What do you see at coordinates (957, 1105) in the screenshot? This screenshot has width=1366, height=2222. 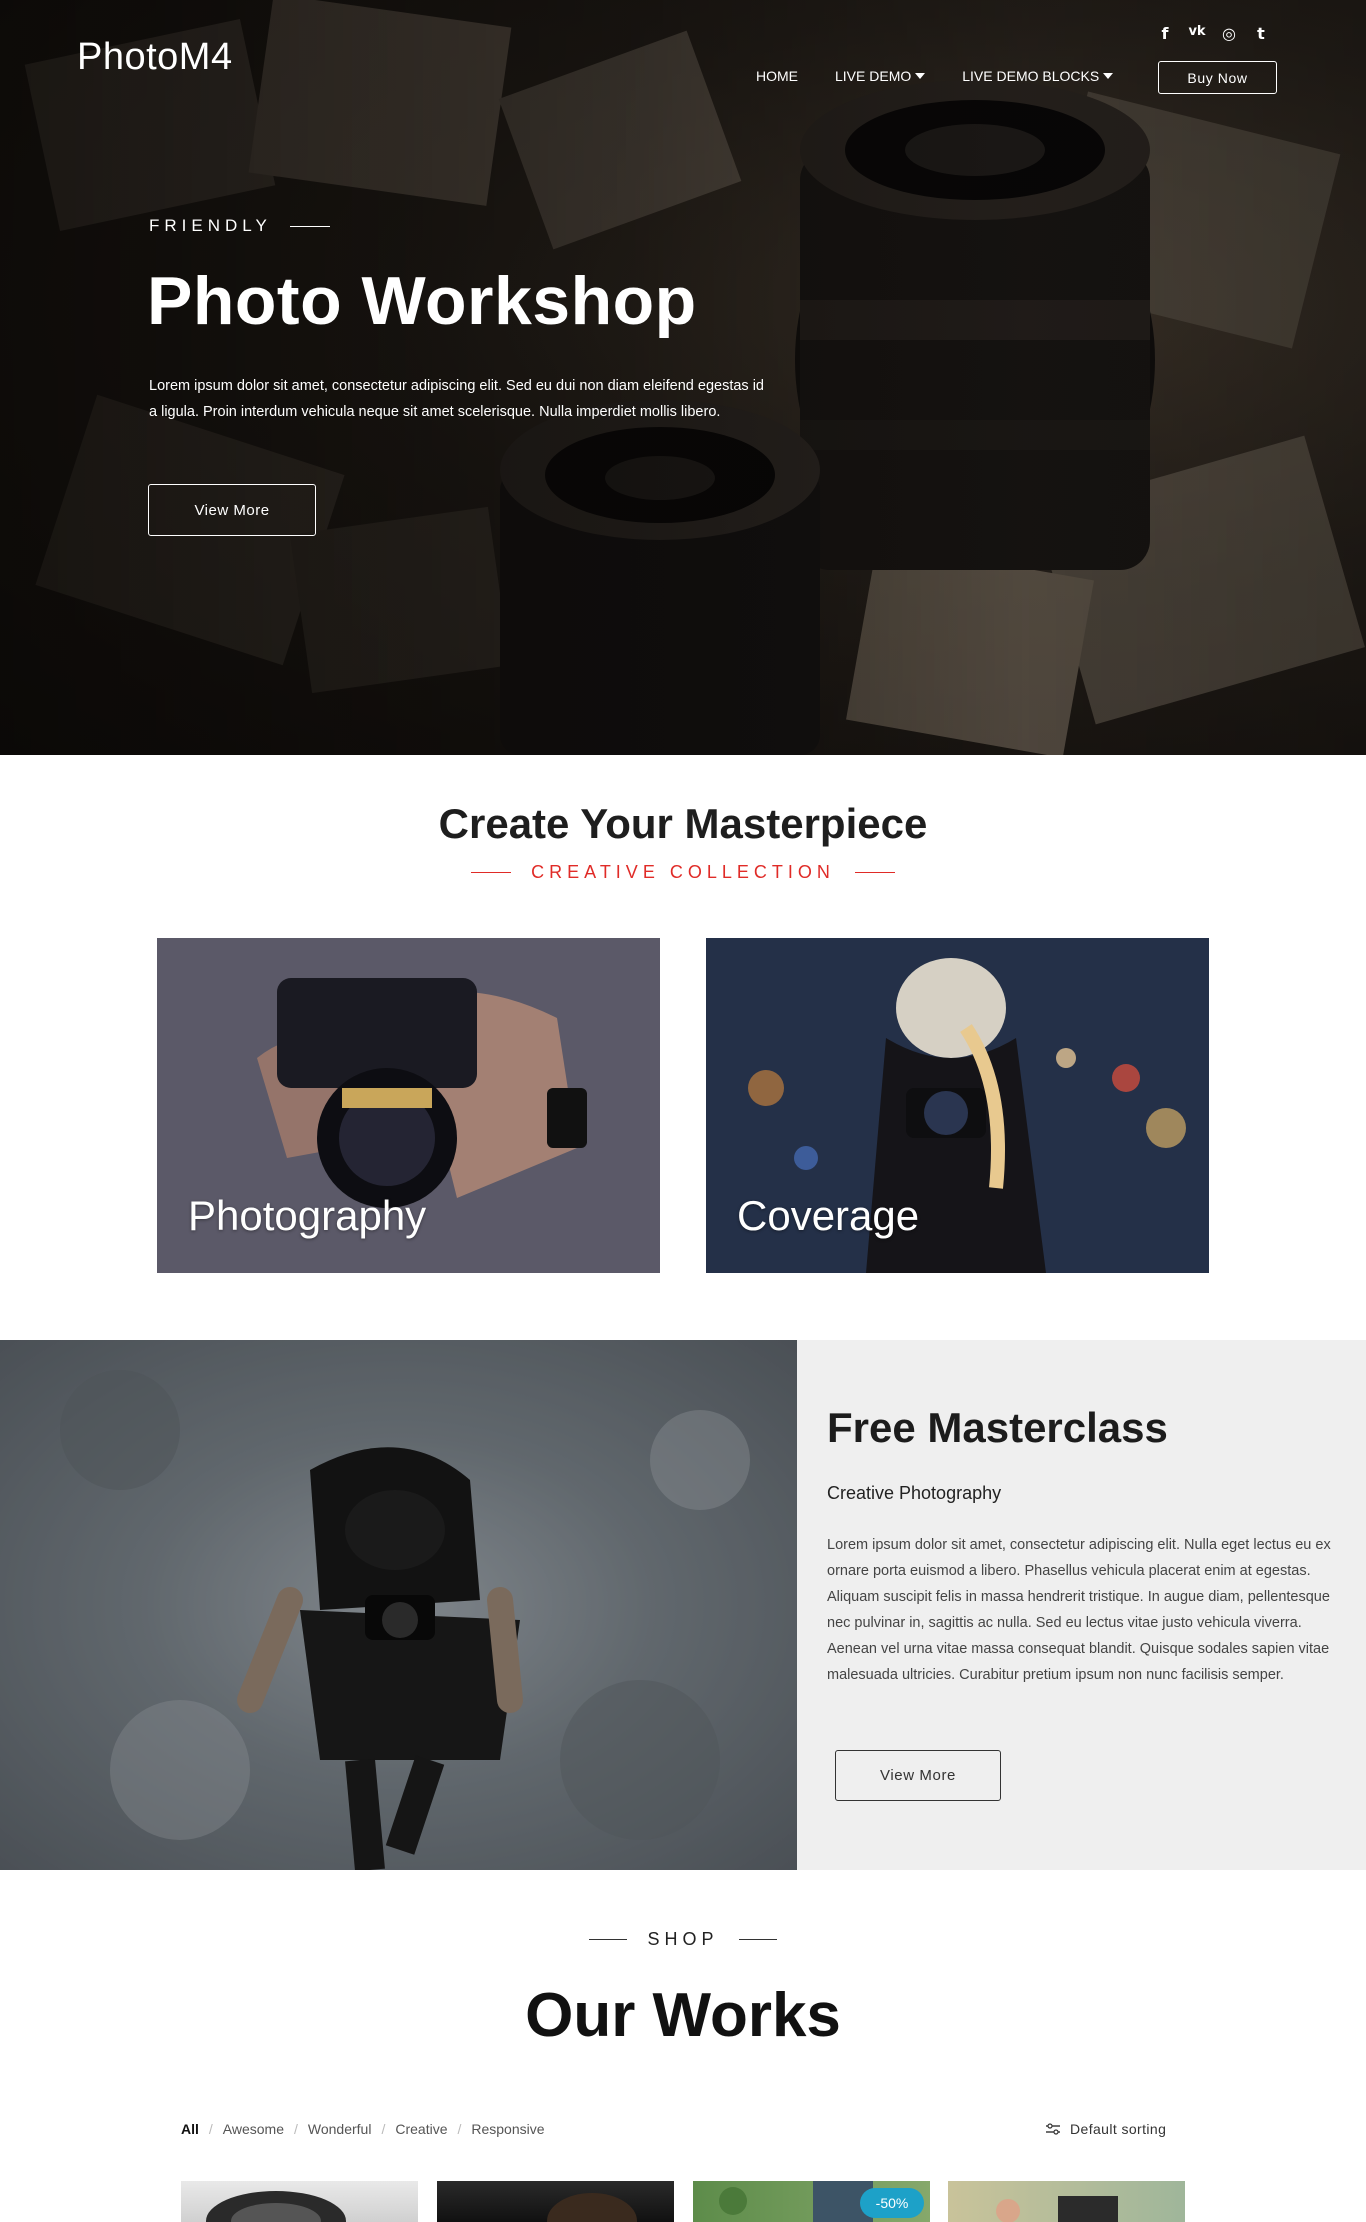 I see `coverage-card: Coverage` at bounding box center [957, 1105].